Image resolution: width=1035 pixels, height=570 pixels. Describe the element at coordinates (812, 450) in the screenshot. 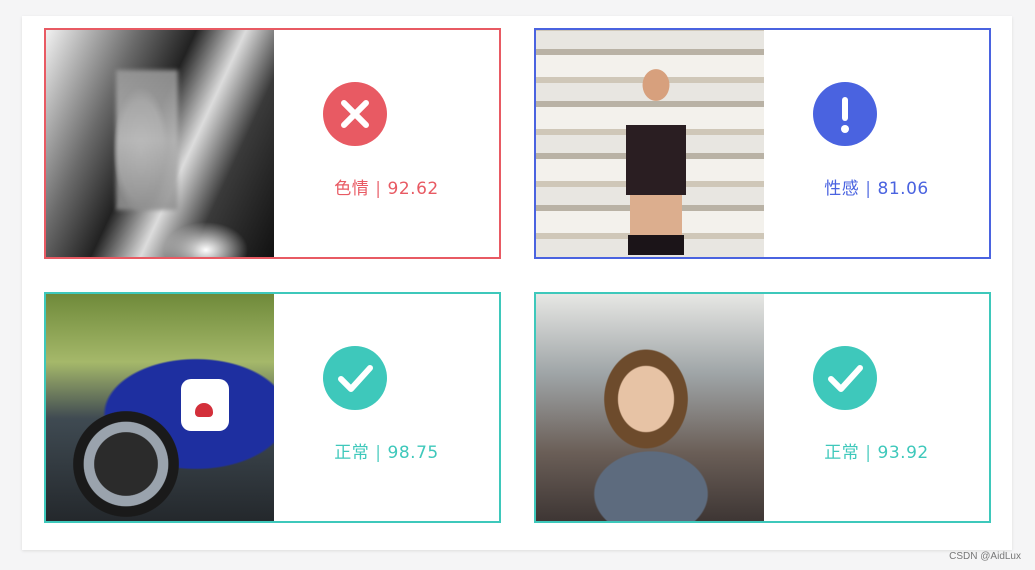

I see `classification-result: 正常 | 93.92` at that location.